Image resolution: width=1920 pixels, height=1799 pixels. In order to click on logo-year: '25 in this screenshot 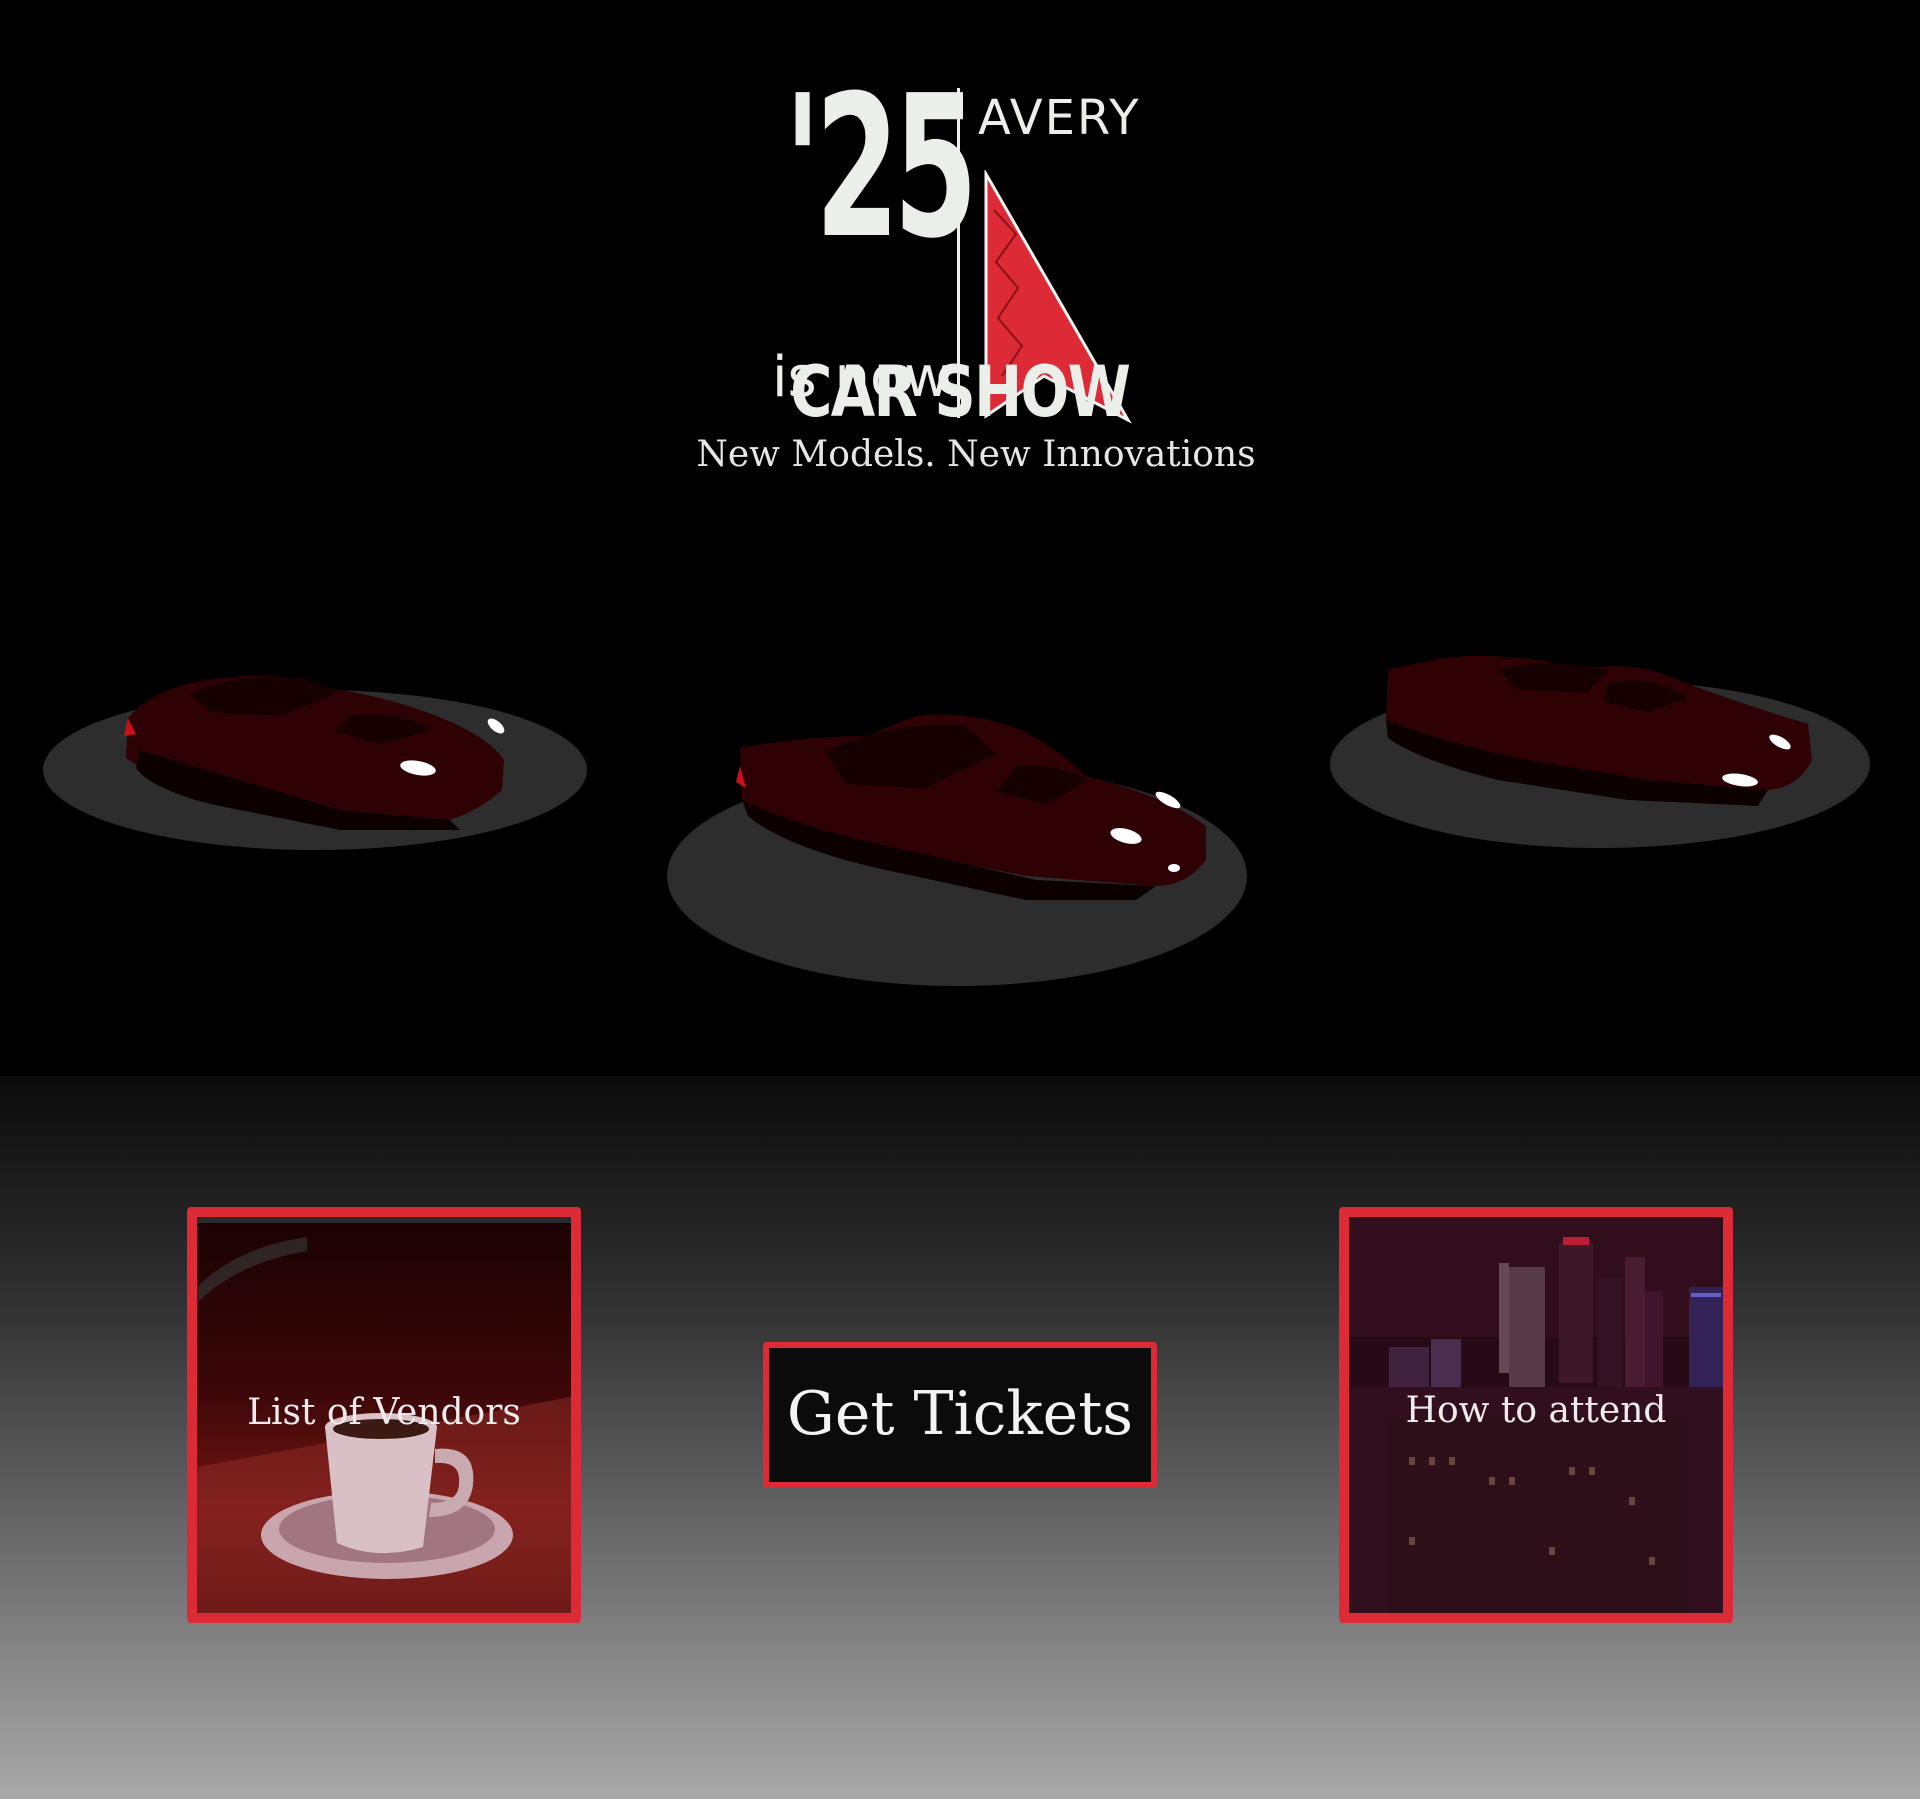, I will do `click(881, 168)`.